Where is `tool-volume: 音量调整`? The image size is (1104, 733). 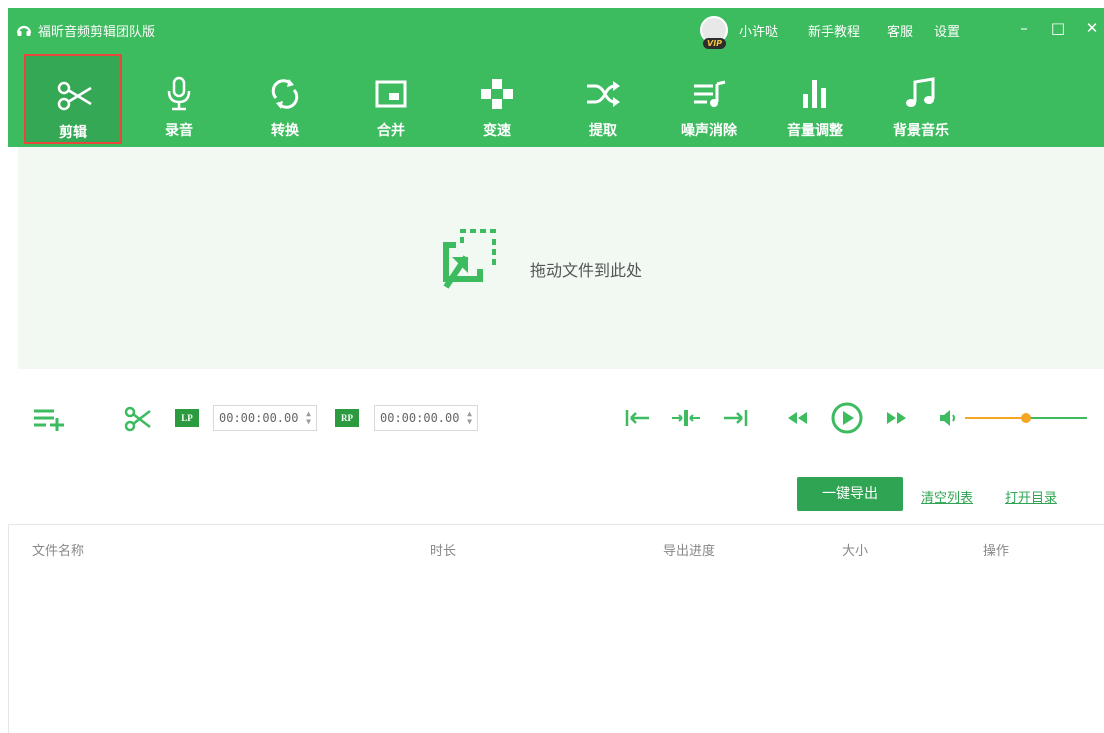
tool-volume: 音量调整 is located at coordinates (815, 99).